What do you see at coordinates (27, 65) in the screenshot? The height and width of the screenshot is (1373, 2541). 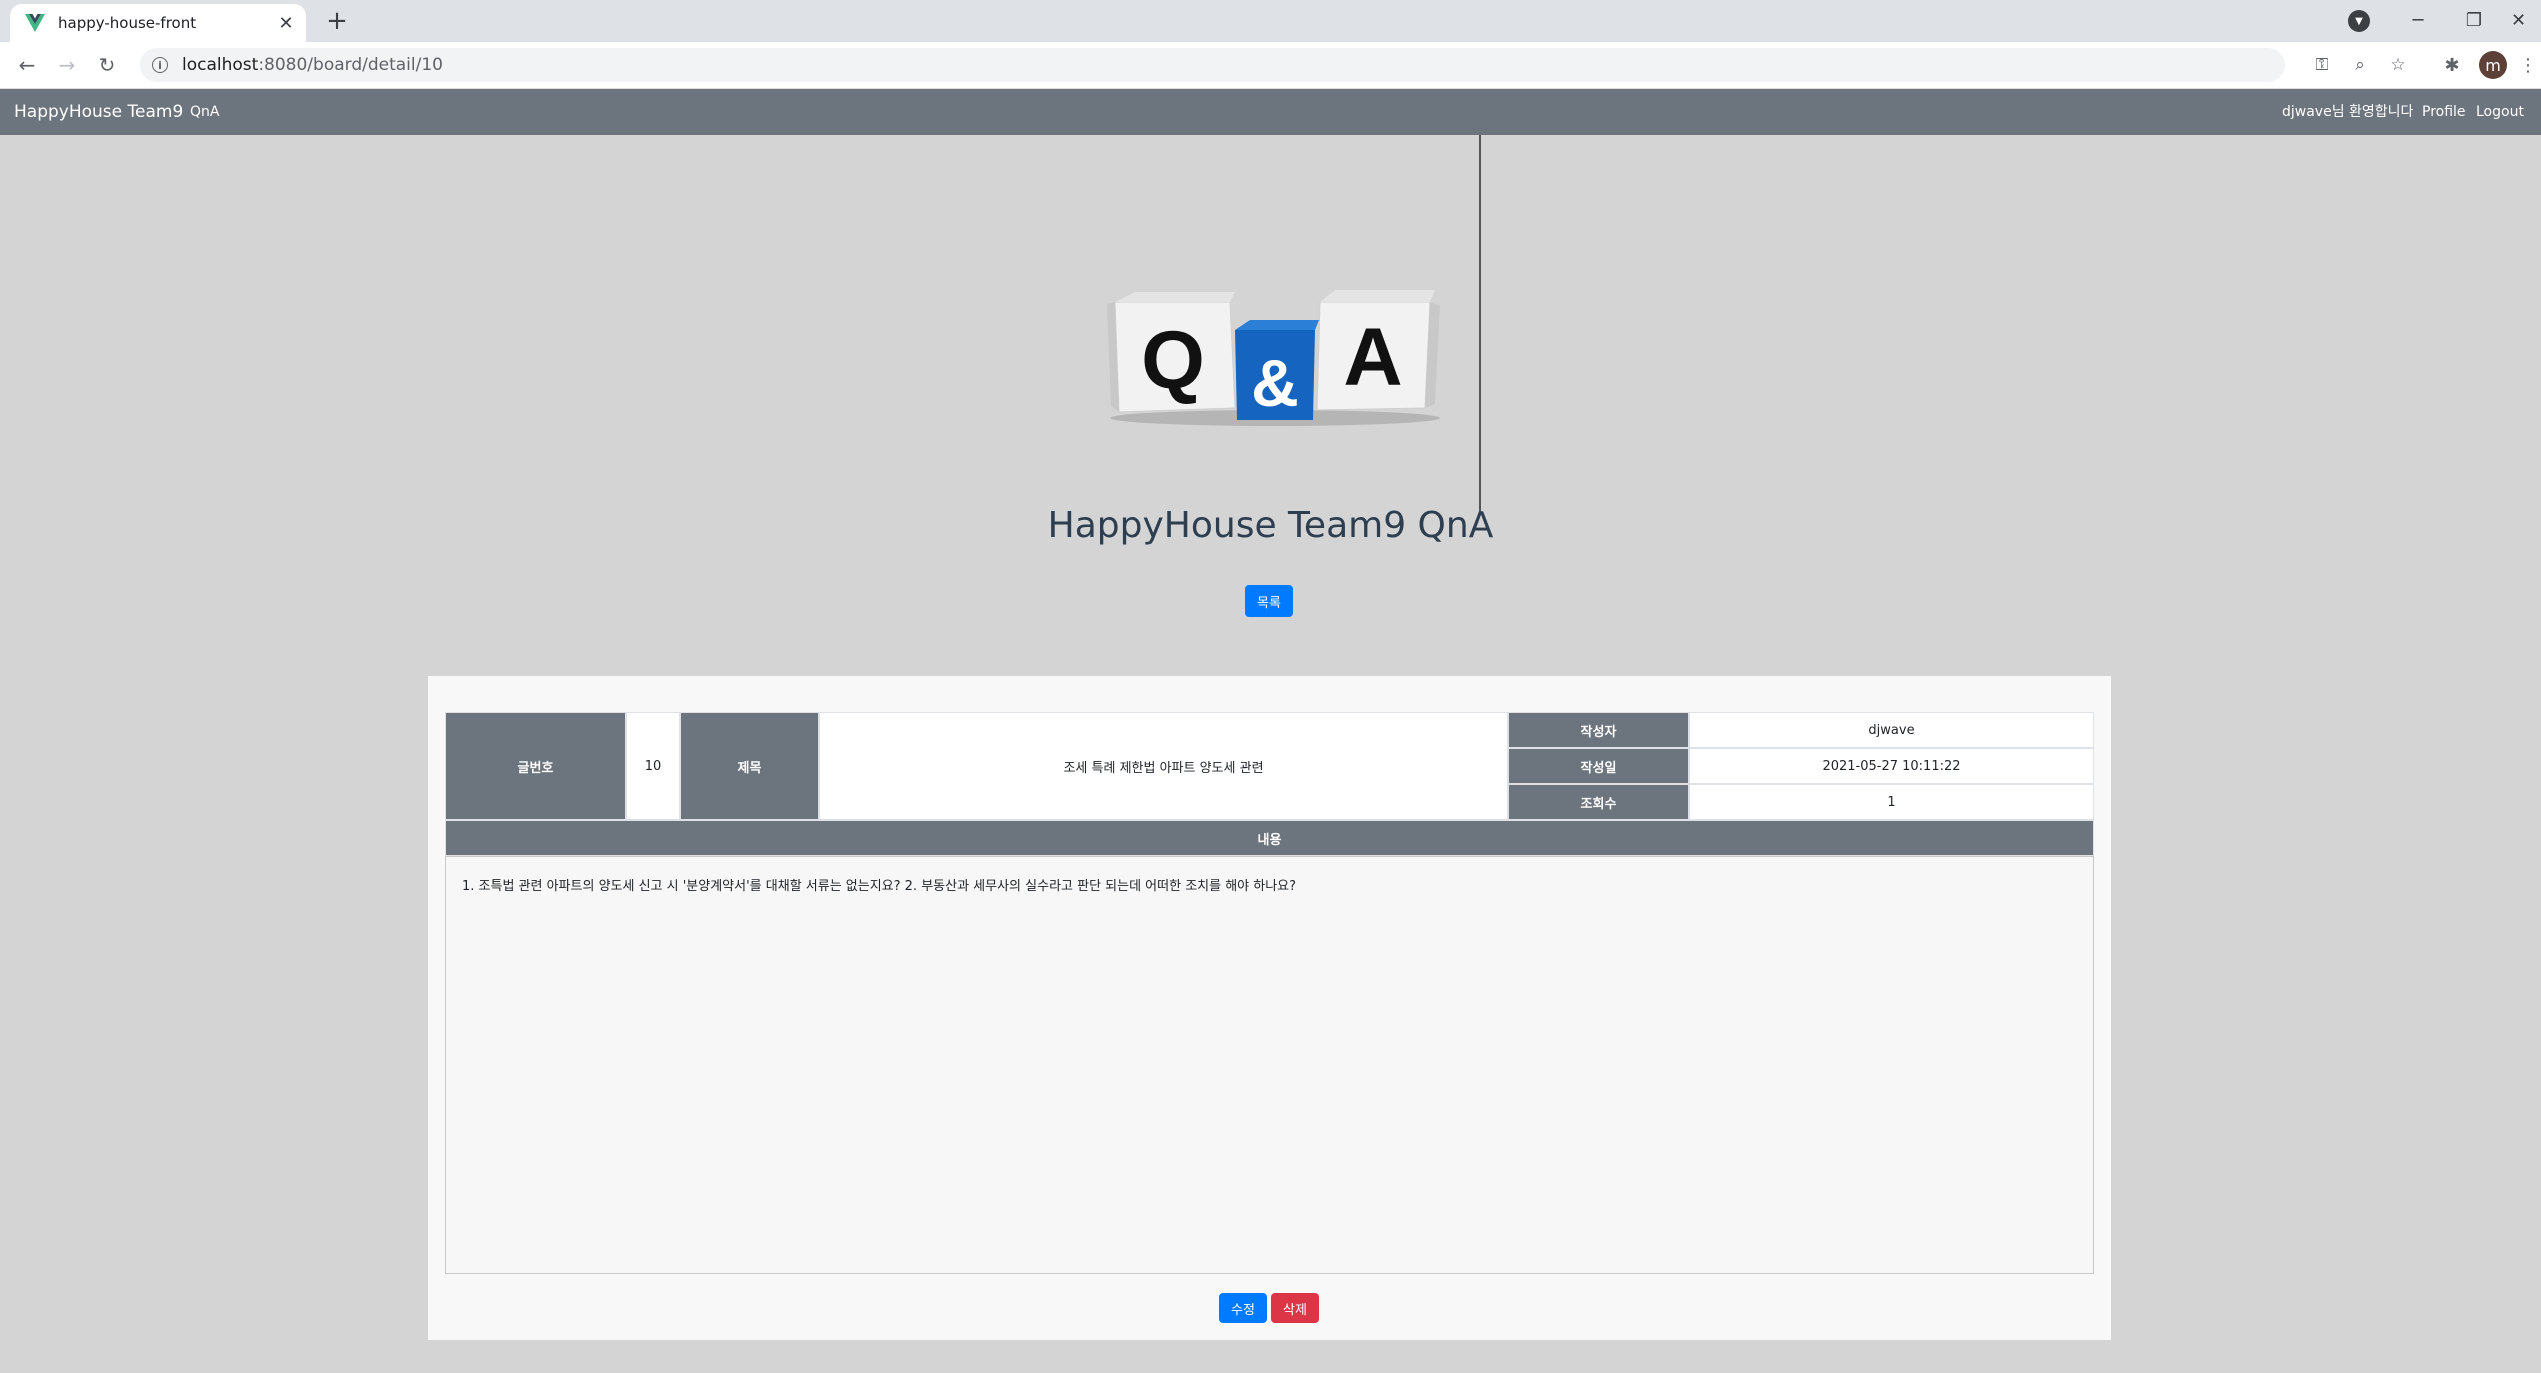 I see `back-icon: ←` at bounding box center [27, 65].